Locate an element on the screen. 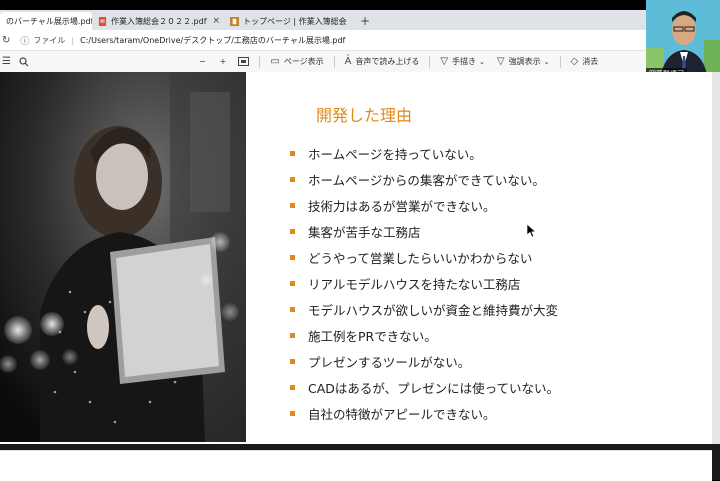 Image resolution: width=720 pixels, height=481 pixels. list-item-text: リアルモデルハウスを持たない工務店 is located at coordinates (414, 284).